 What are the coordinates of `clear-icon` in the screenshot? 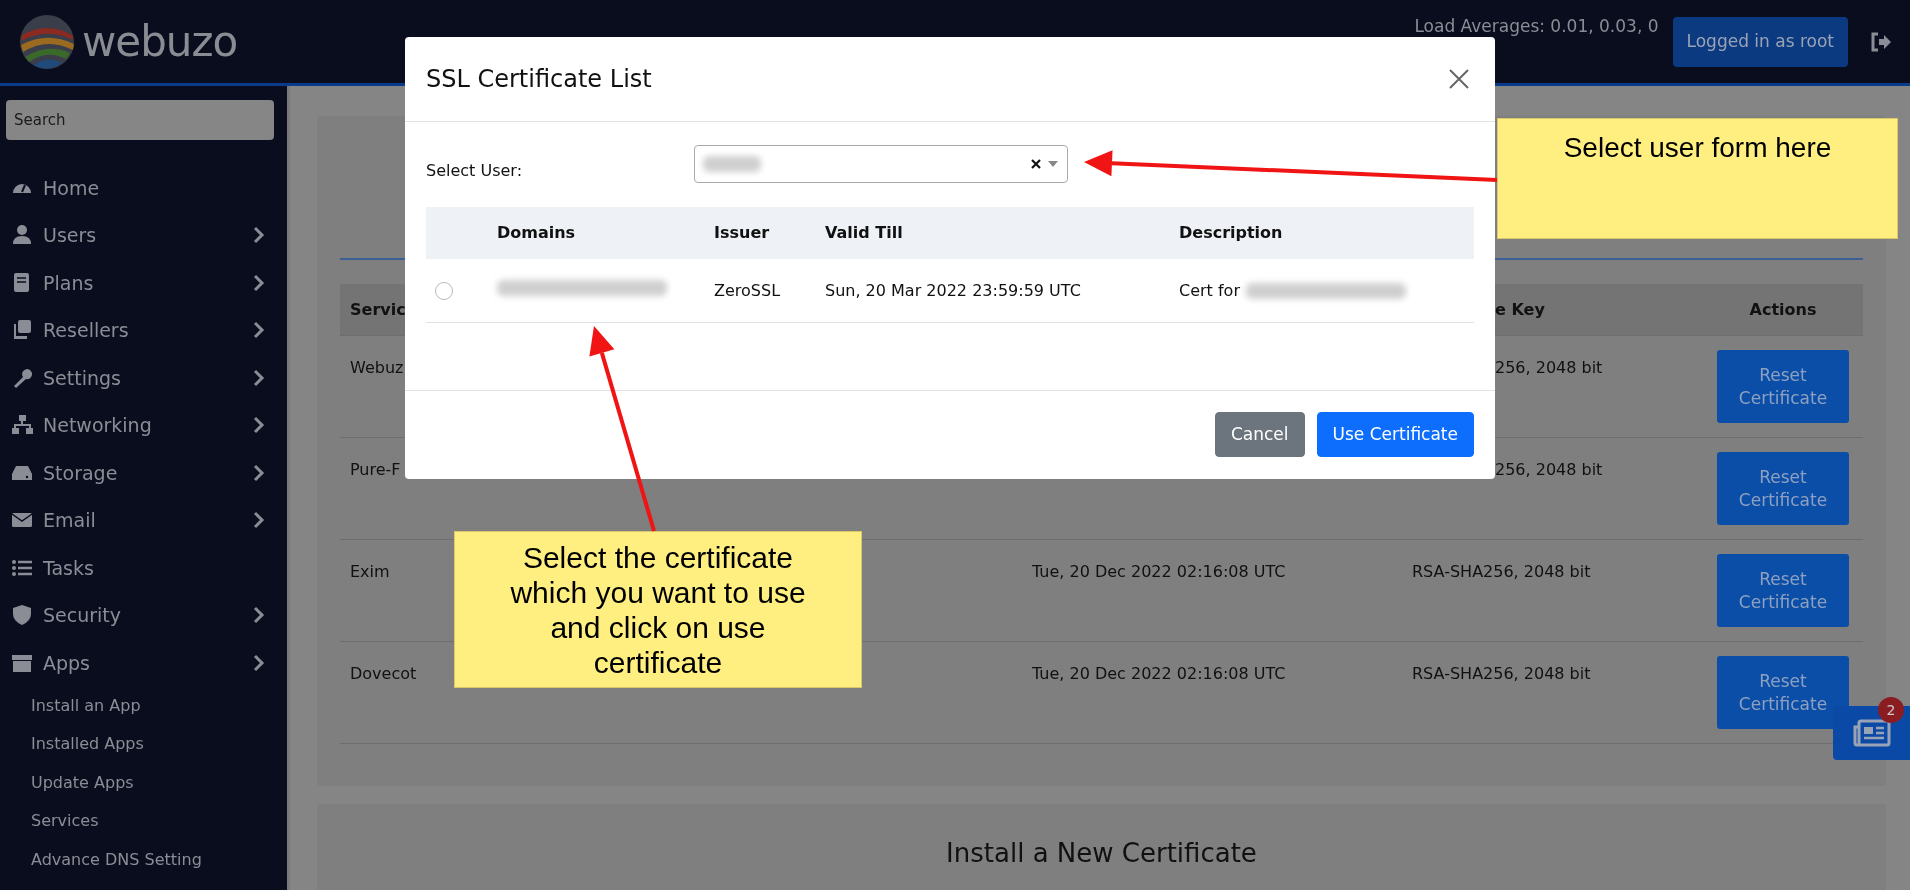 It's located at (1036, 164).